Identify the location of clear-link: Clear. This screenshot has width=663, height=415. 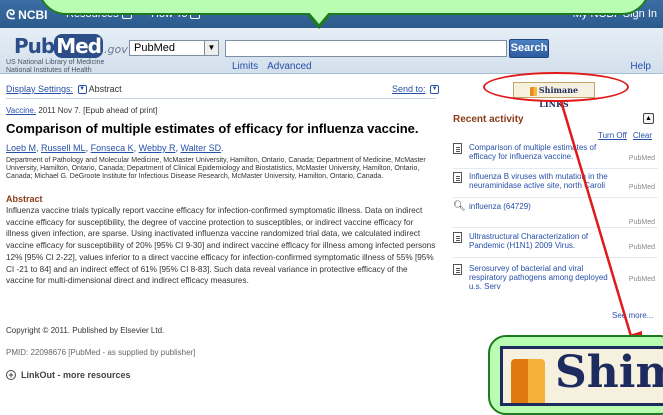
(642, 135).